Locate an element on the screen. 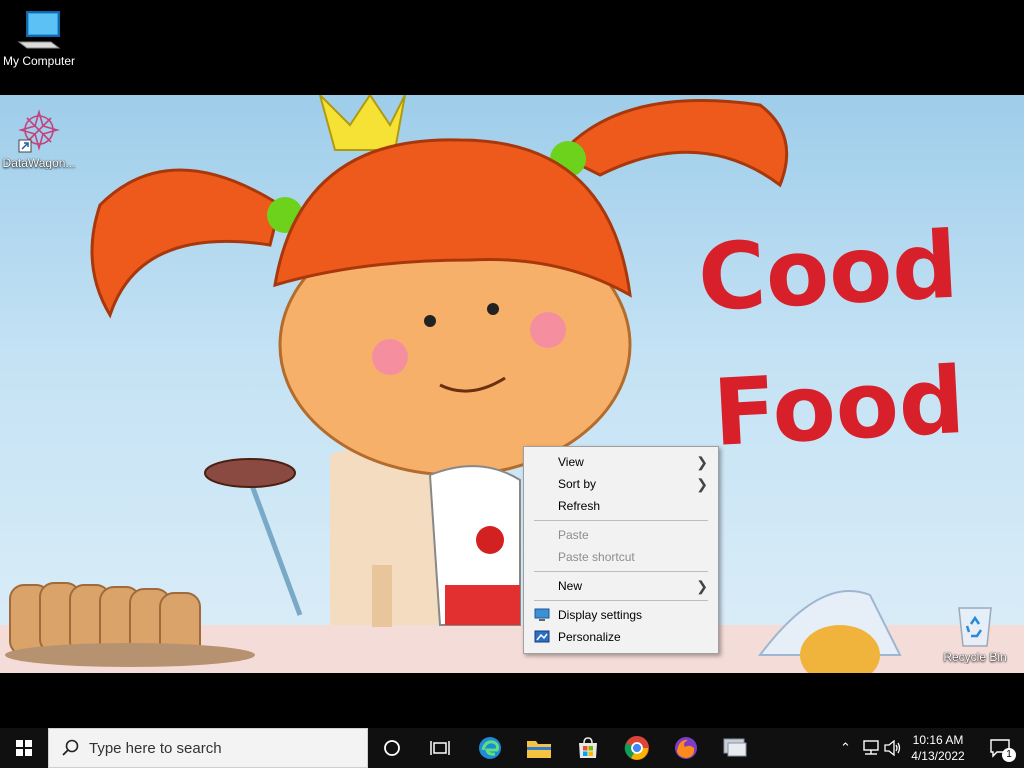  menu-item-view: View ❯ is located at coordinates (621, 462).